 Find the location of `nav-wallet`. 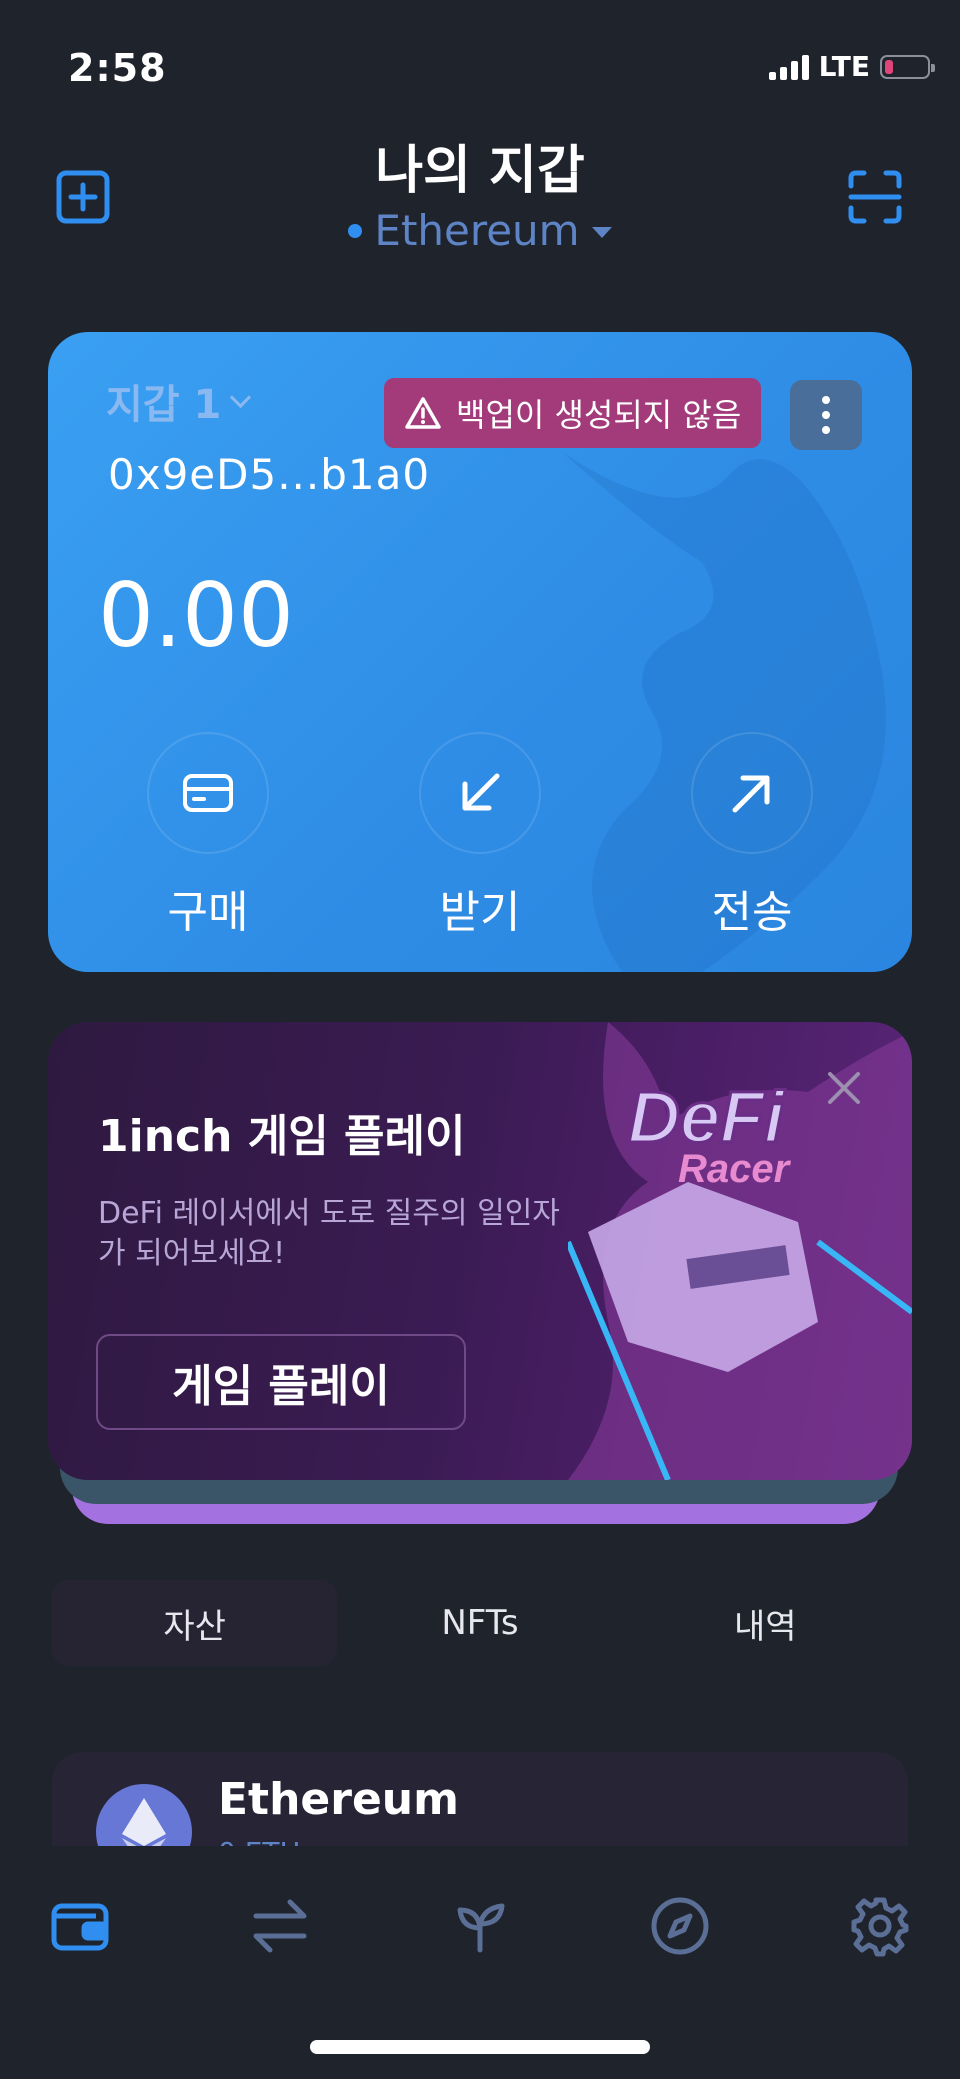

nav-wallet is located at coordinates (80, 1926).